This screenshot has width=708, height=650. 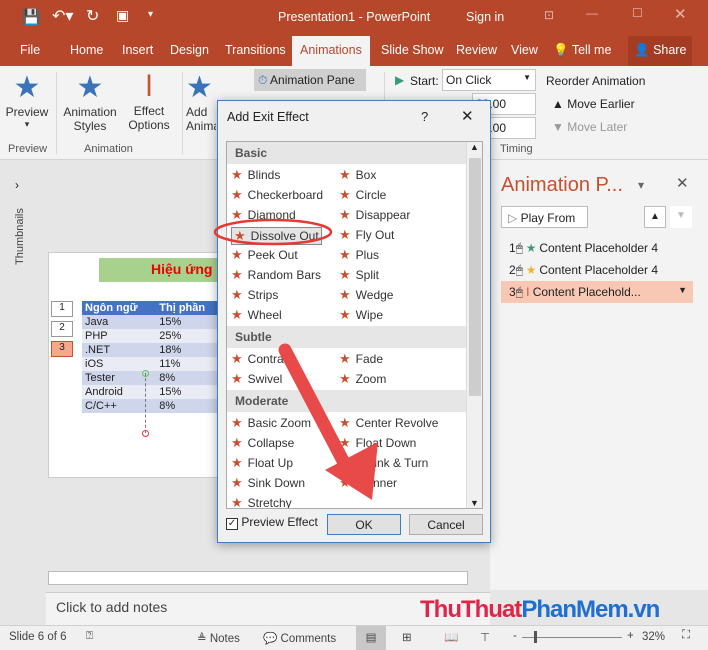 What do you see at coordinates (20, 236) in the screenshot?
I see `thumbnails-label: Thumbnails` at bounding box center [20, 236].